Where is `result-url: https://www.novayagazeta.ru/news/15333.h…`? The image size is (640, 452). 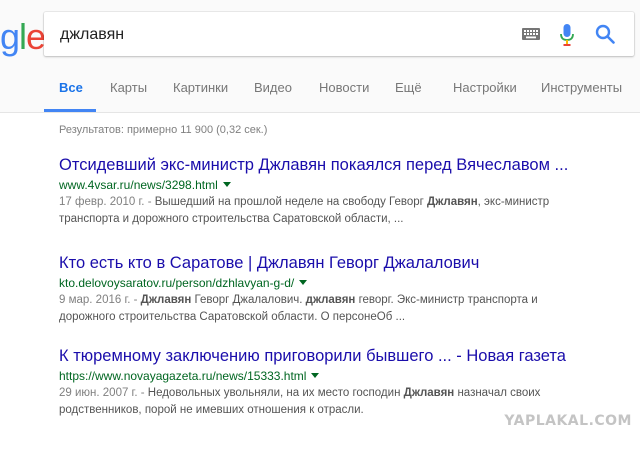 result-url: https://www.novayagazeta.ru/news/15333.h… is located at coordinates (339, 376).